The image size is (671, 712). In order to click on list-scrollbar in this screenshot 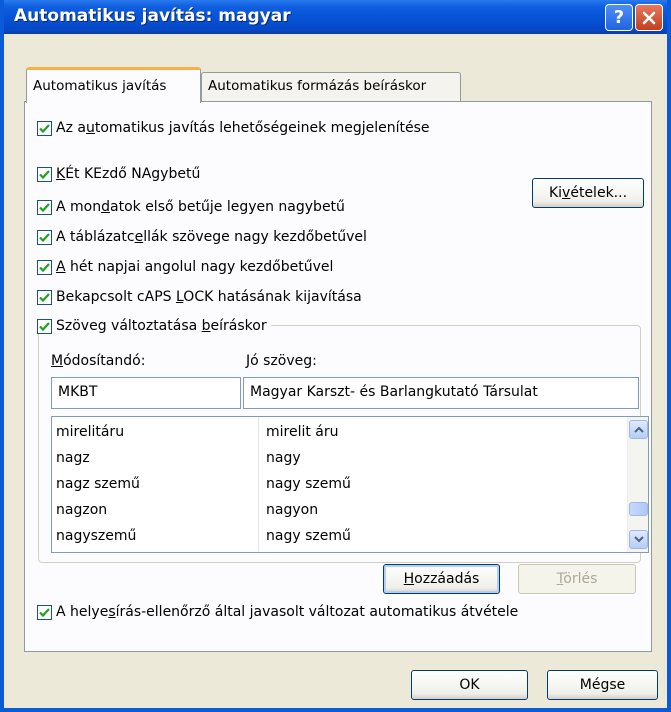, I will do `click(637, 484)`.